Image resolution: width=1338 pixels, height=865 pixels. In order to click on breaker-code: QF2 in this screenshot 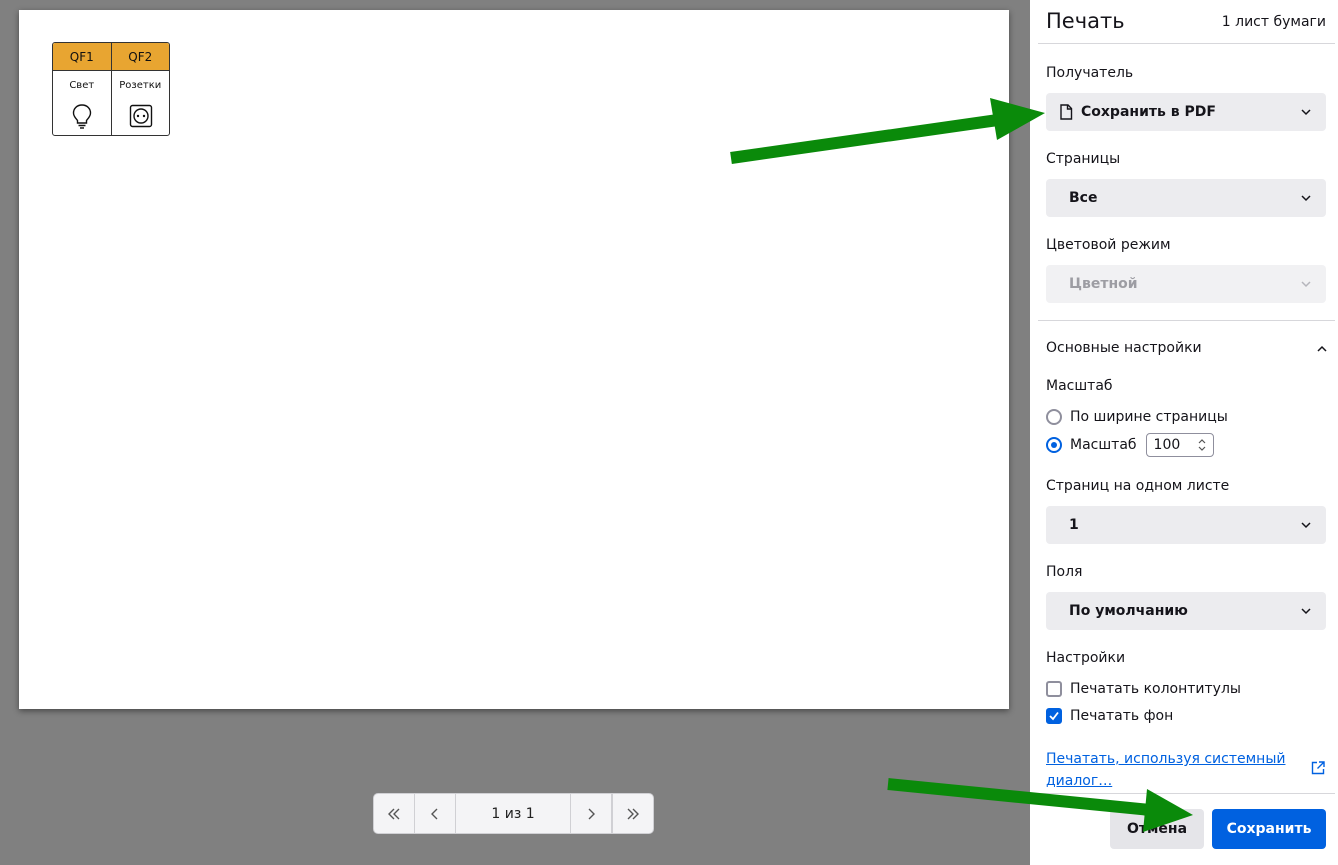, I will do `click(140, 57)`.